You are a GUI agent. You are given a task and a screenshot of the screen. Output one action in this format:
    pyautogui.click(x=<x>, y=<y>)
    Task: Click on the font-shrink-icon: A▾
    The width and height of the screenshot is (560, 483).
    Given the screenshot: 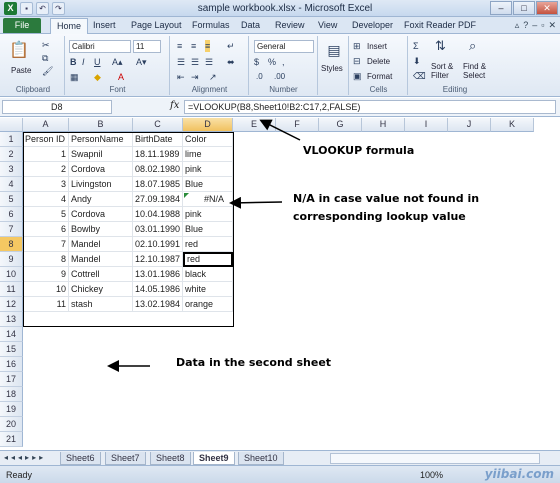 What is the action you would take?
    pyautogui.click(x=141, y=62)
    